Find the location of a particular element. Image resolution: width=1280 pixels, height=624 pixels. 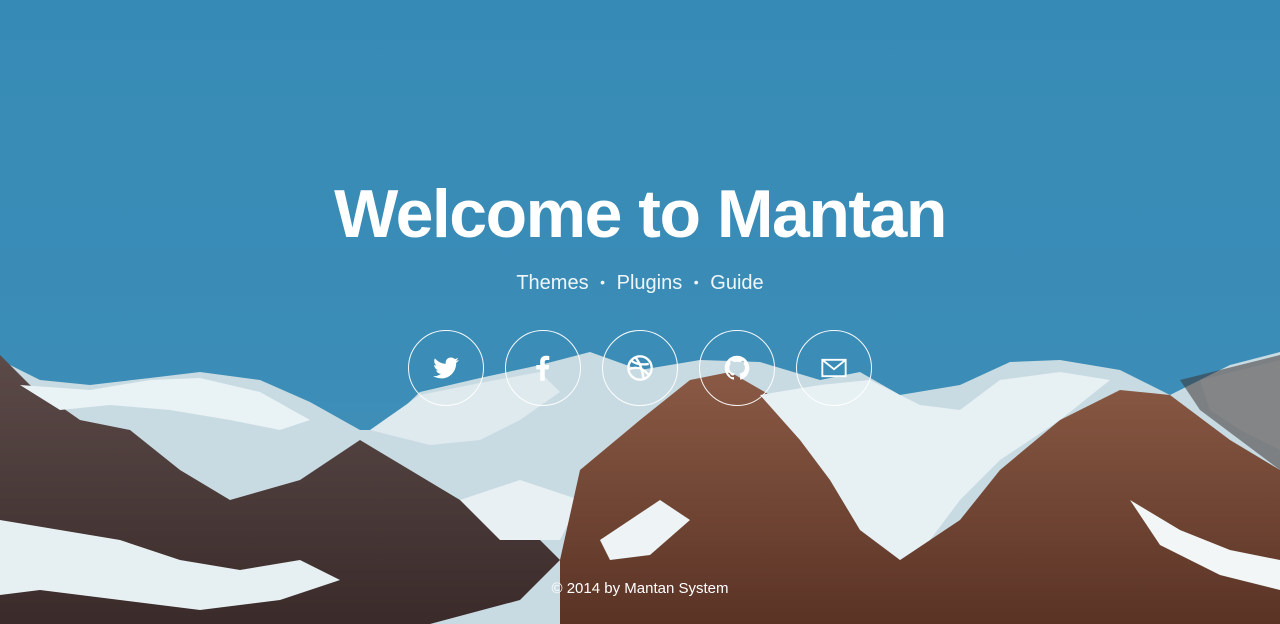

facebook-icon is located at coordinates (543, 368).